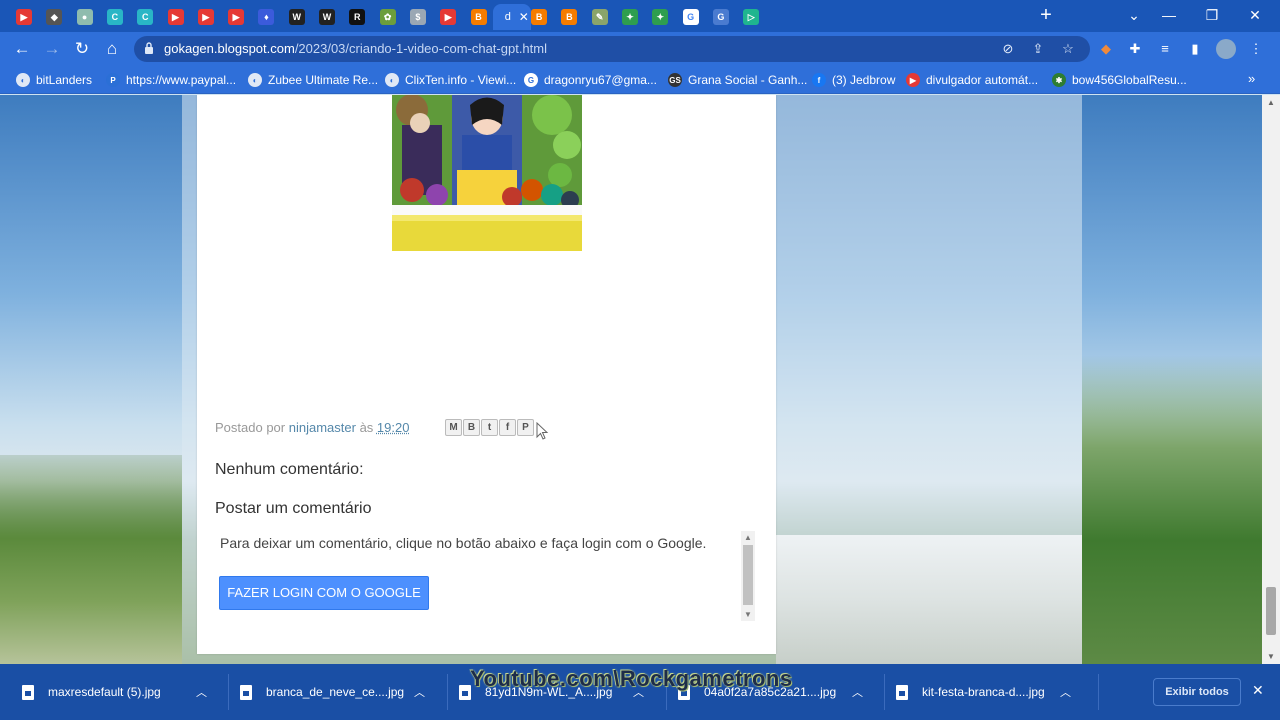 This screenshot has width=1280, height=720. I want to click on side-panel-icon: ▮, so click(1195, 49).